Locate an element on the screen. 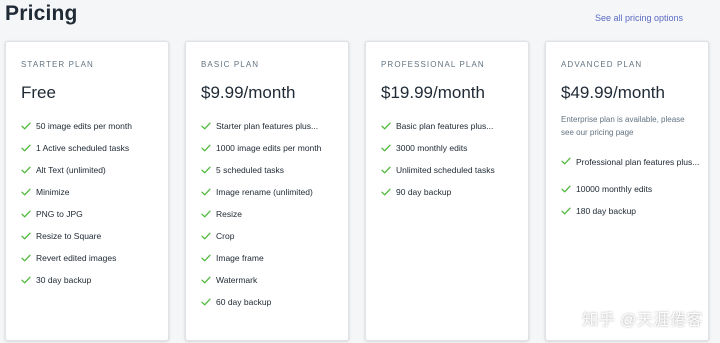 This screenshot has width=720, height=343. feature-item: PNG to JPG is located at coordinates (76, 220).